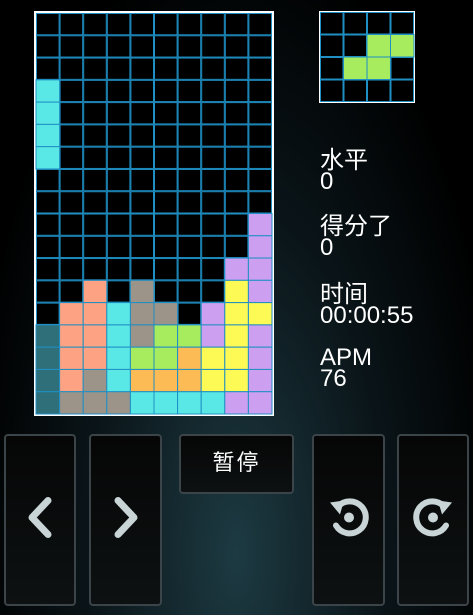 This screenshot has height=615, width=473. Describe the element at coordinates (236, 464) in the screenshot. I see `pause-button: 暂停` at that location.